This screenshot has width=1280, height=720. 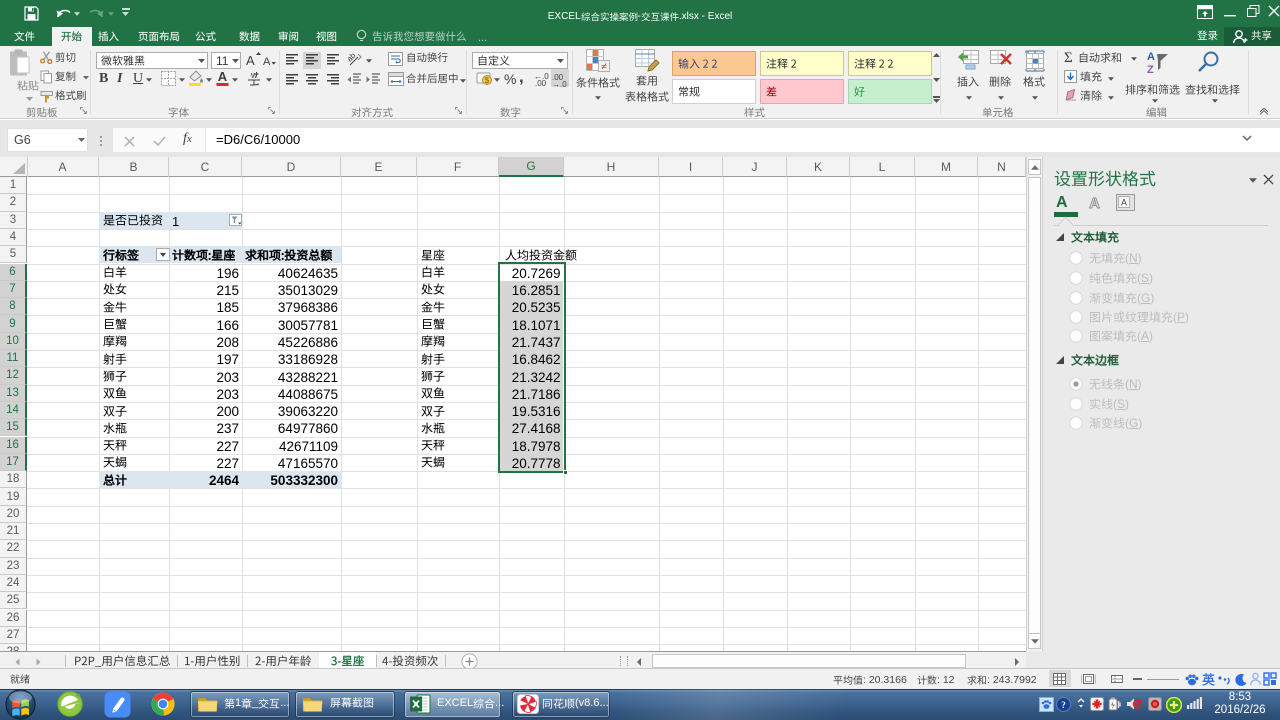 What do you see at coordinates (1150, 69) in the screenshot?
I see `svg-text: Z` at bounding box center [1150, 69].